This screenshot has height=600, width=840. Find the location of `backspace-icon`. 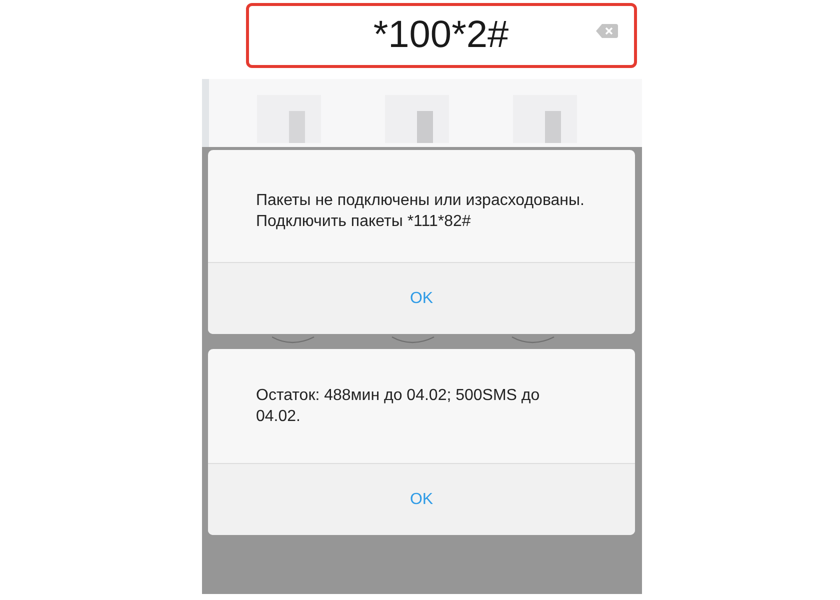

backspace-icon is located at coordinates (607, 31).